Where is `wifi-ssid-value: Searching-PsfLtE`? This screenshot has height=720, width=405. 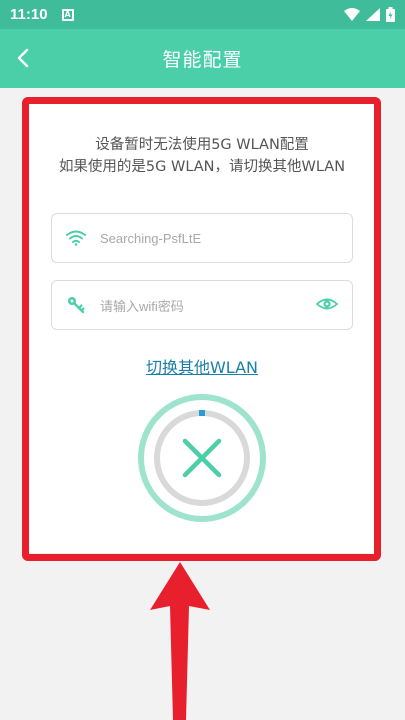 wifi-ssid-value: Searching-PsfLtE is located at coordinates (151, 238).